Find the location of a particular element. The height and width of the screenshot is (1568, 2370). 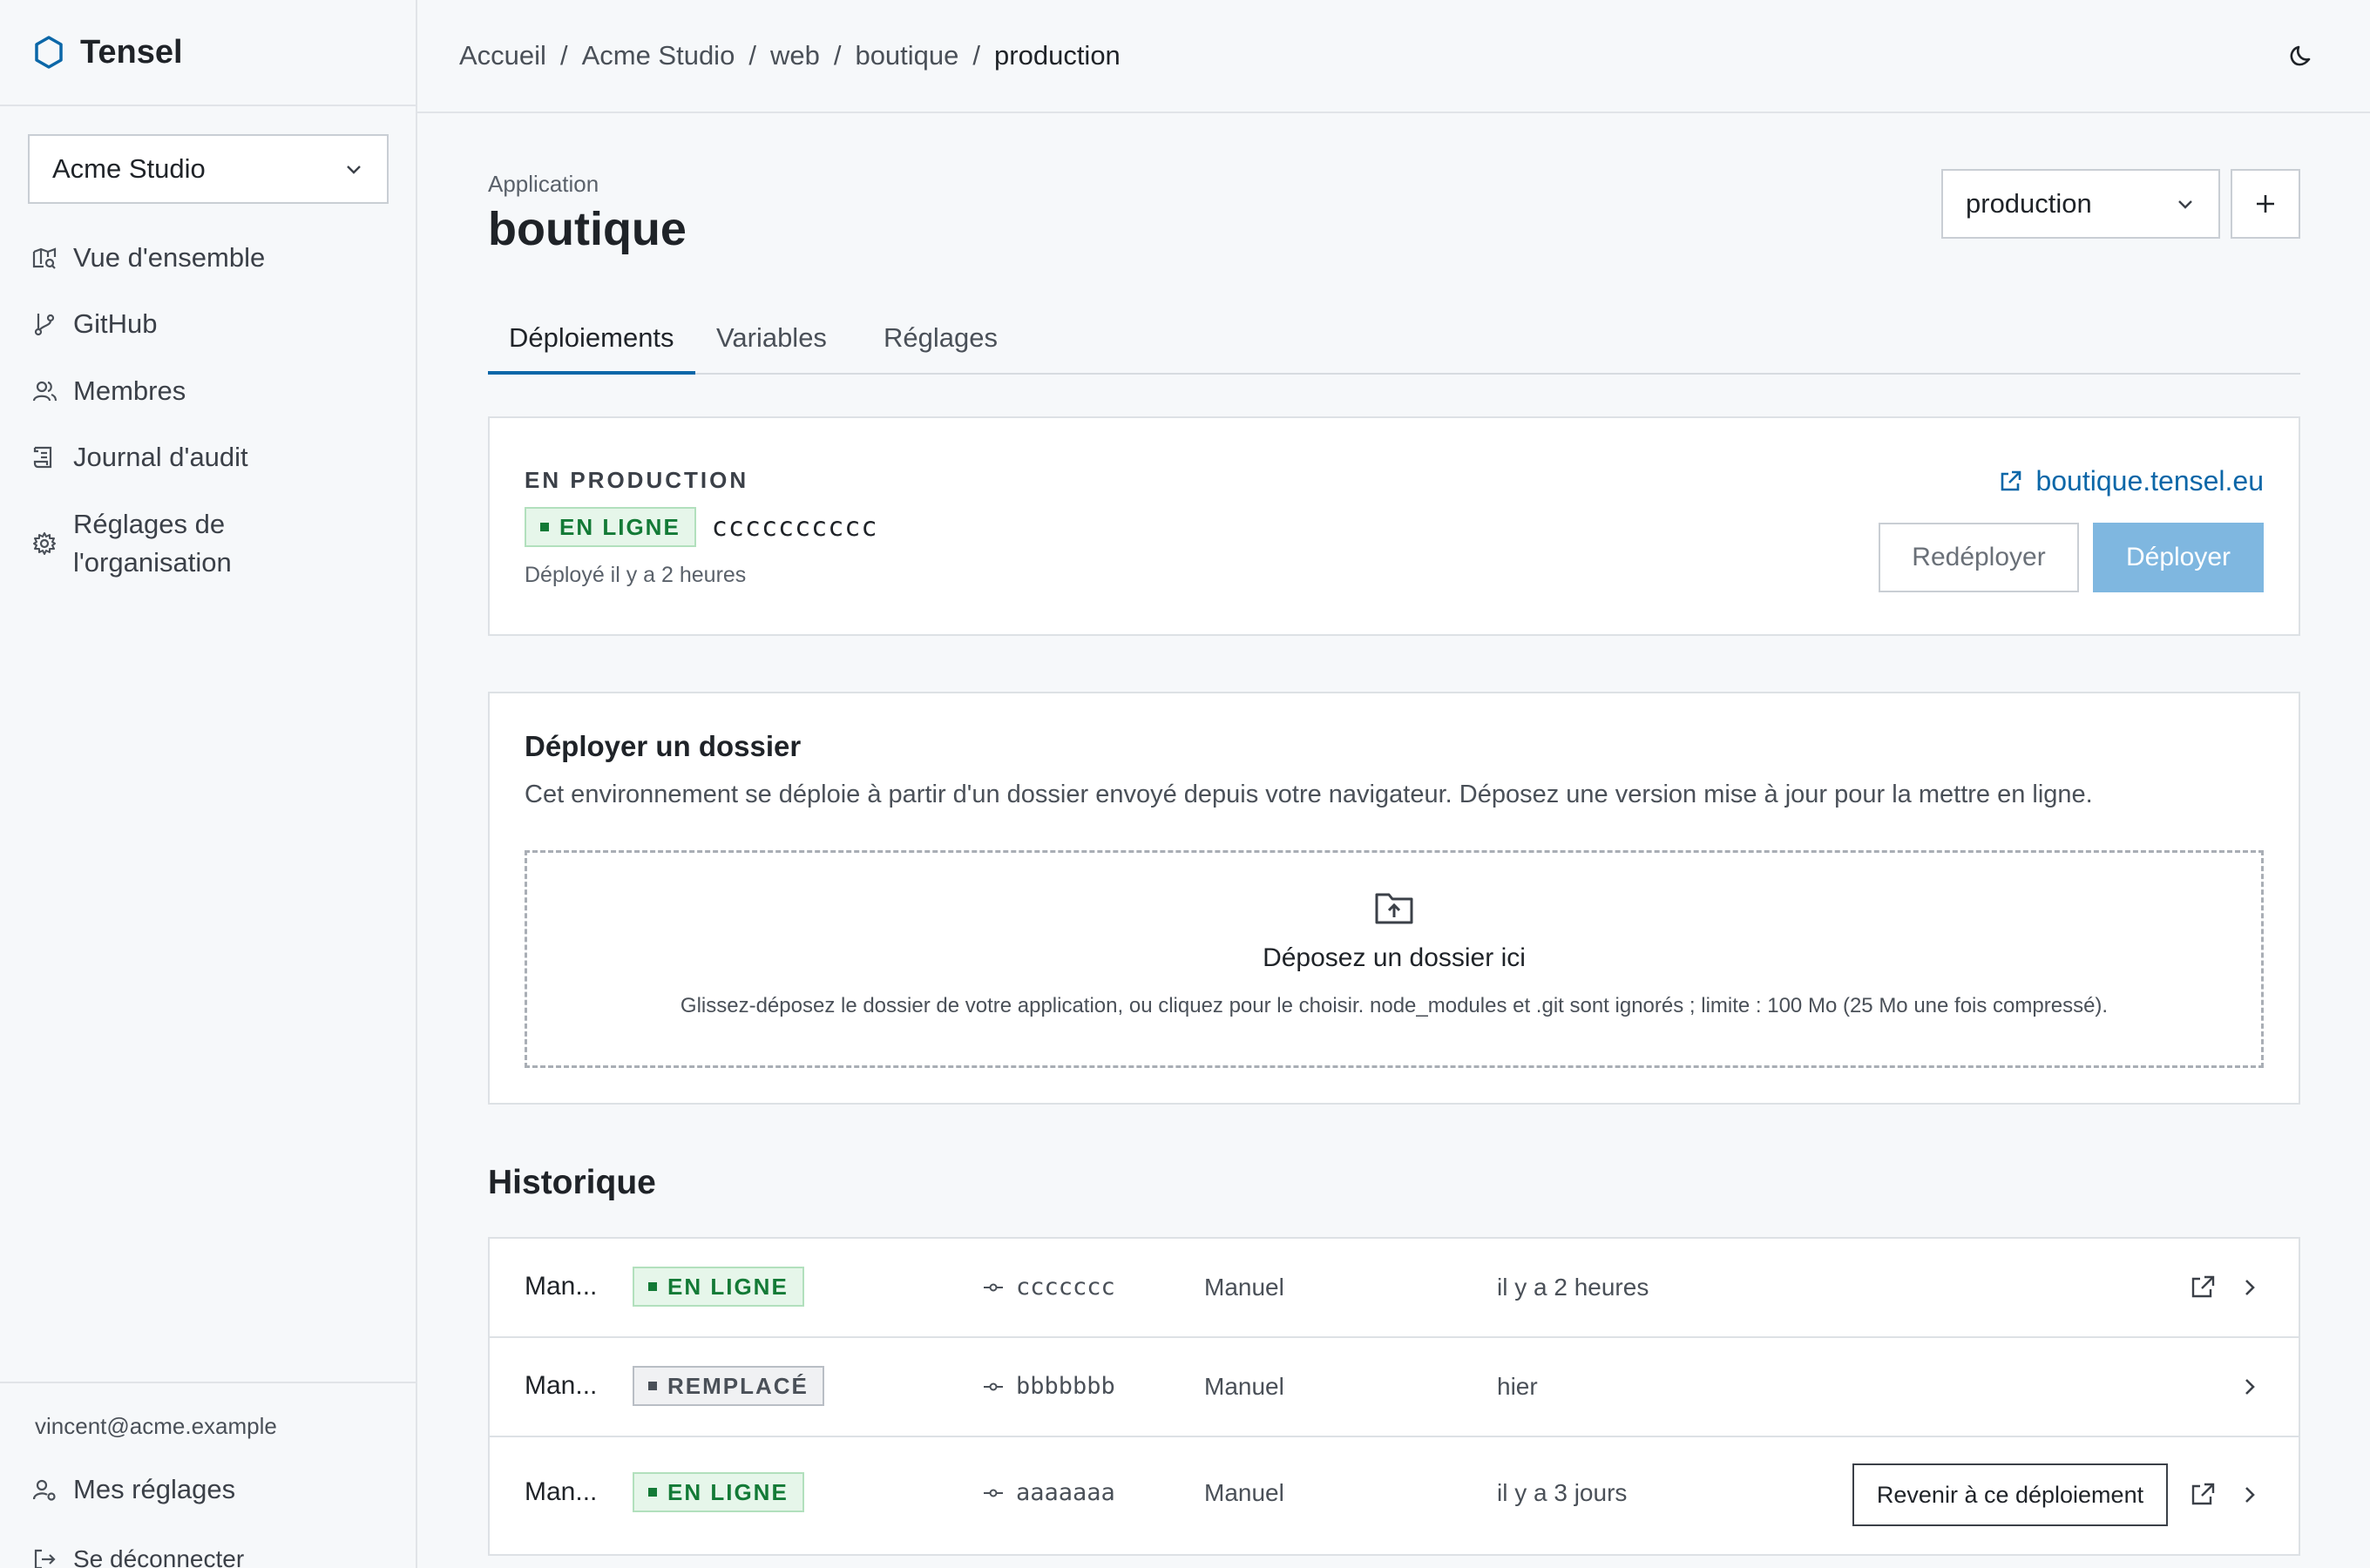

sidebar-item-label: Membres is located at coordinates (129, 390).